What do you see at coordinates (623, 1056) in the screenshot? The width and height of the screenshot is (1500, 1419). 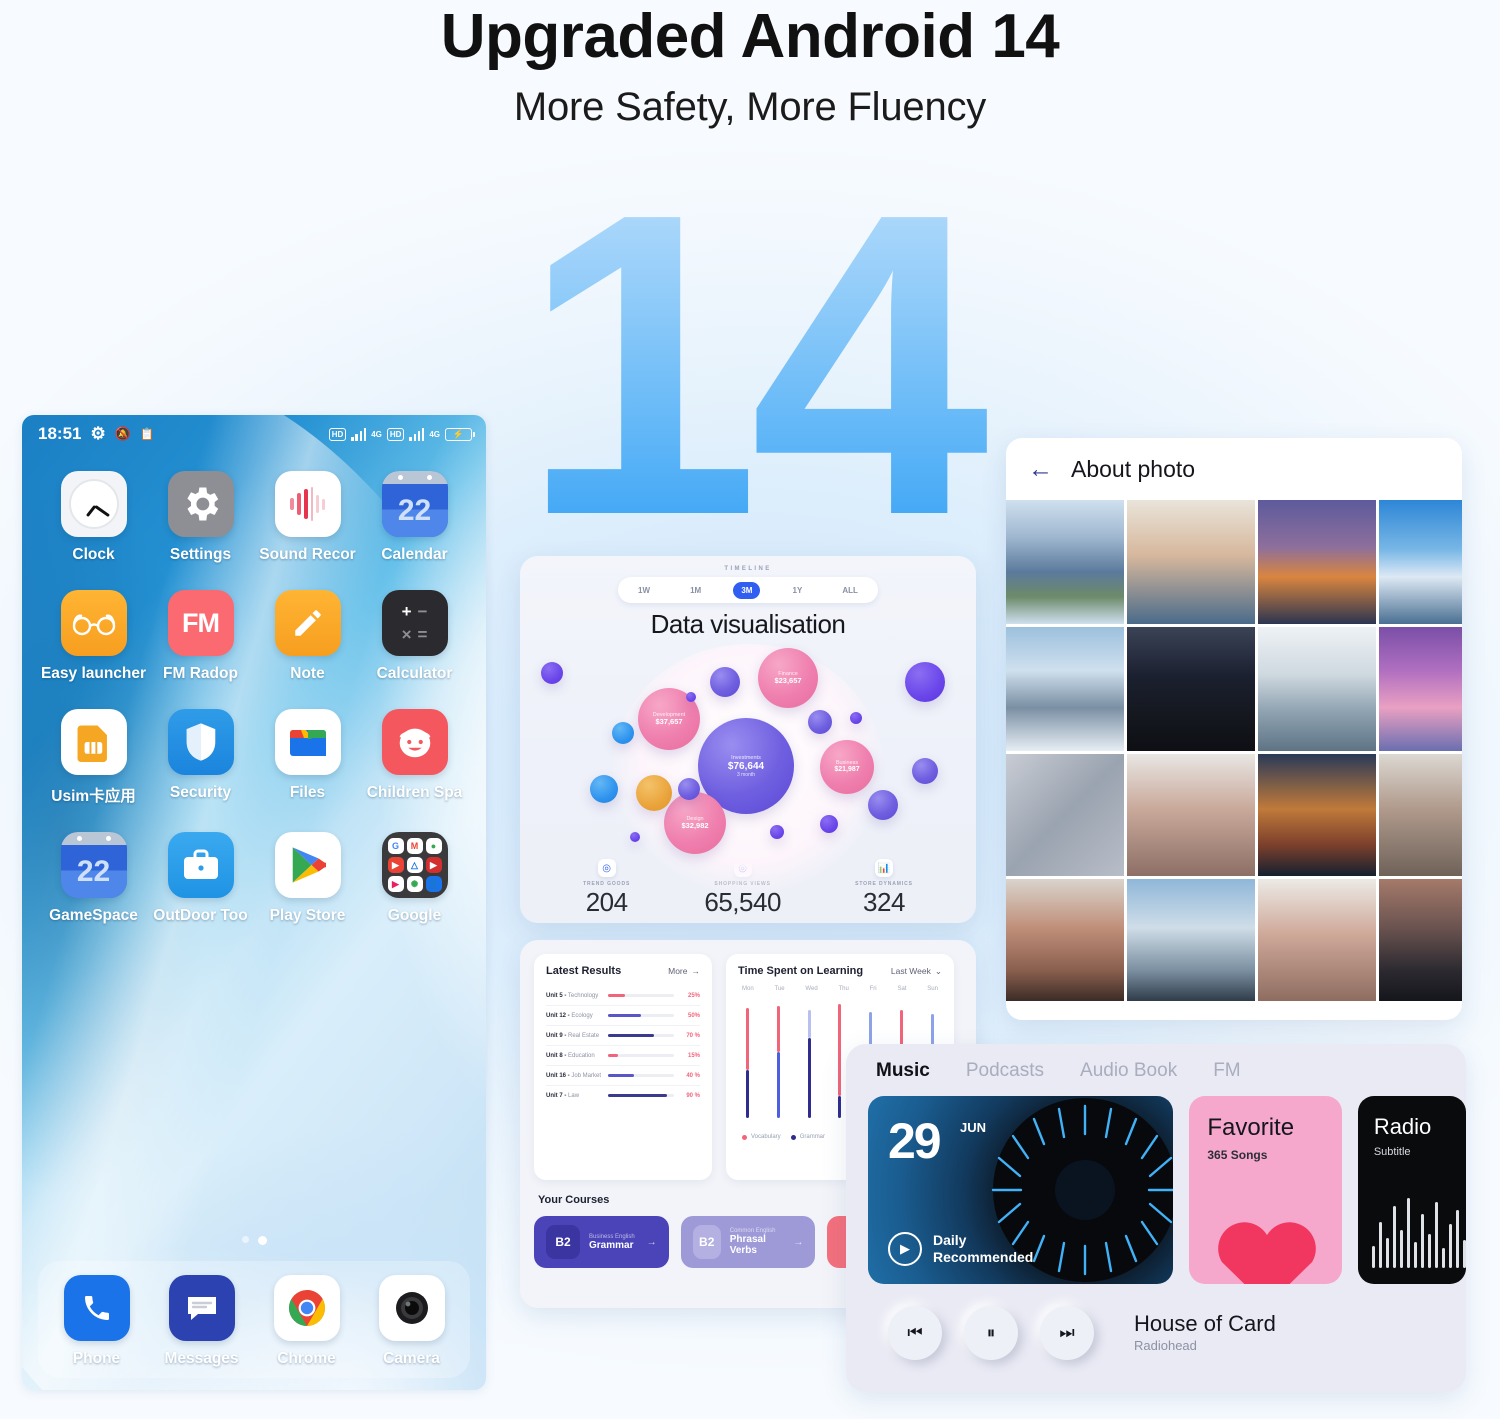 I see `table-row: Unit 8 - Education 15%` at bounding box center [623, 1056].